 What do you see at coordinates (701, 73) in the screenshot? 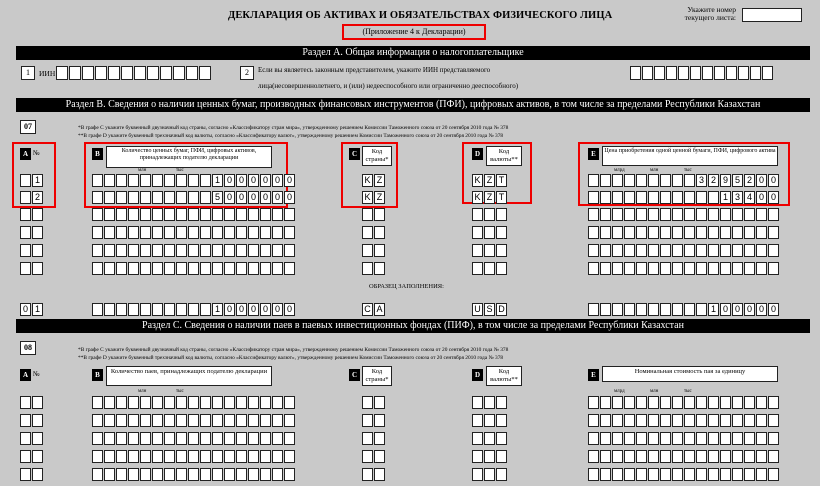
I see `representative-iin-input` at bounding box center [701, 73].